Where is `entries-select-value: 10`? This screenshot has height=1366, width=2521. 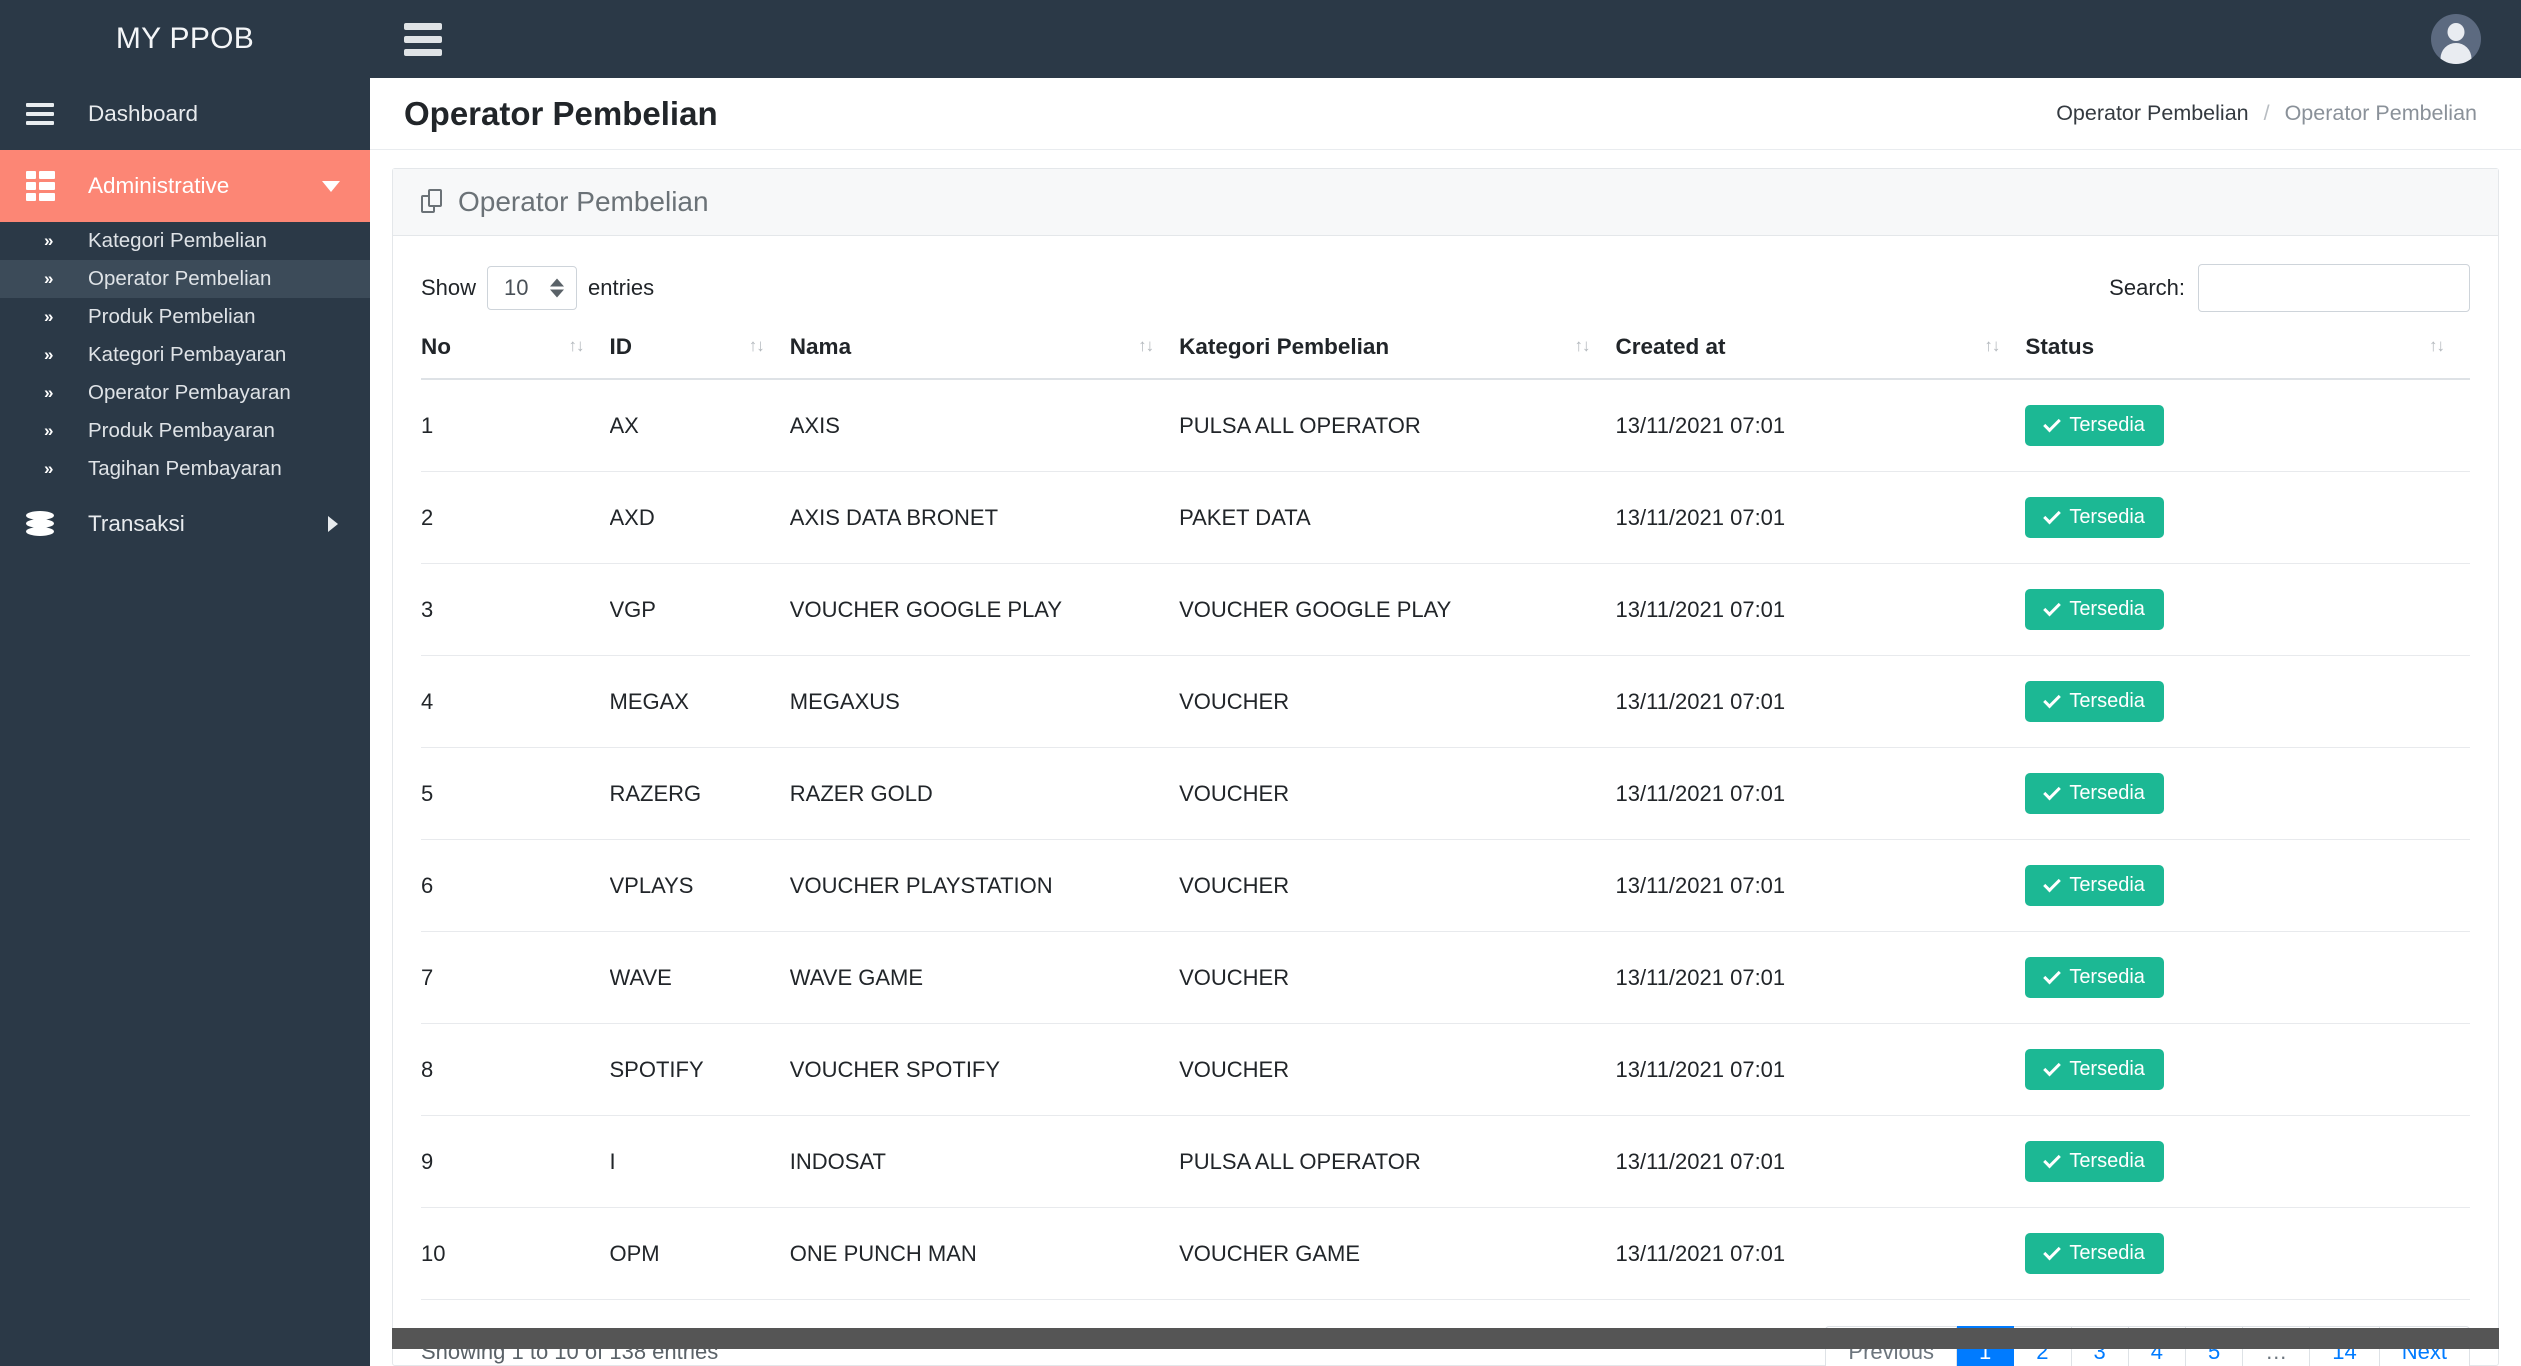 entries-select-value: 10 is located at coordinates (516, 287).